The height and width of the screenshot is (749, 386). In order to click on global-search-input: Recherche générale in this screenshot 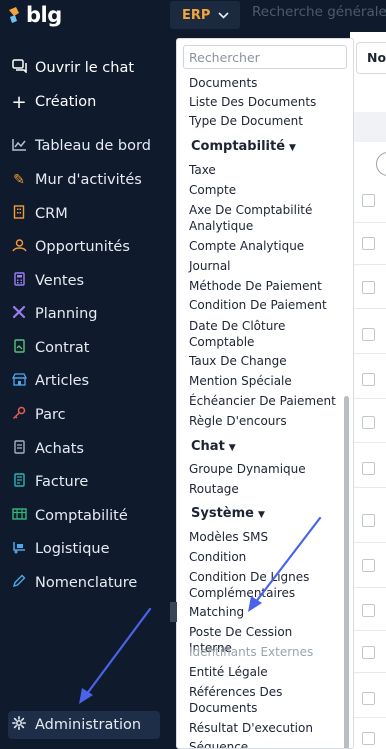, I will do `click(319, 15)`.